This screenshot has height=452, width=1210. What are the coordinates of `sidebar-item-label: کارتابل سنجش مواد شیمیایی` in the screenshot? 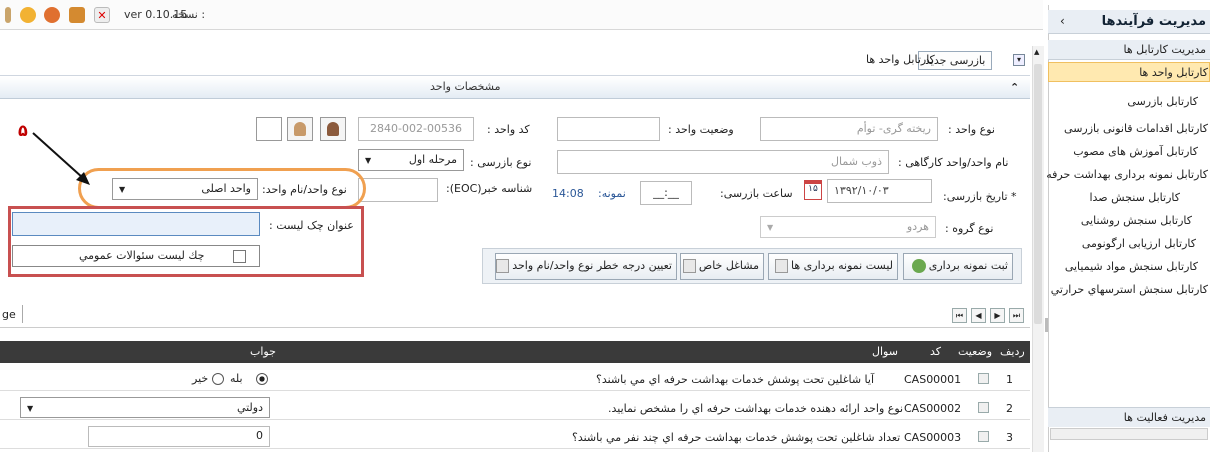 It's located at (1131, 266).